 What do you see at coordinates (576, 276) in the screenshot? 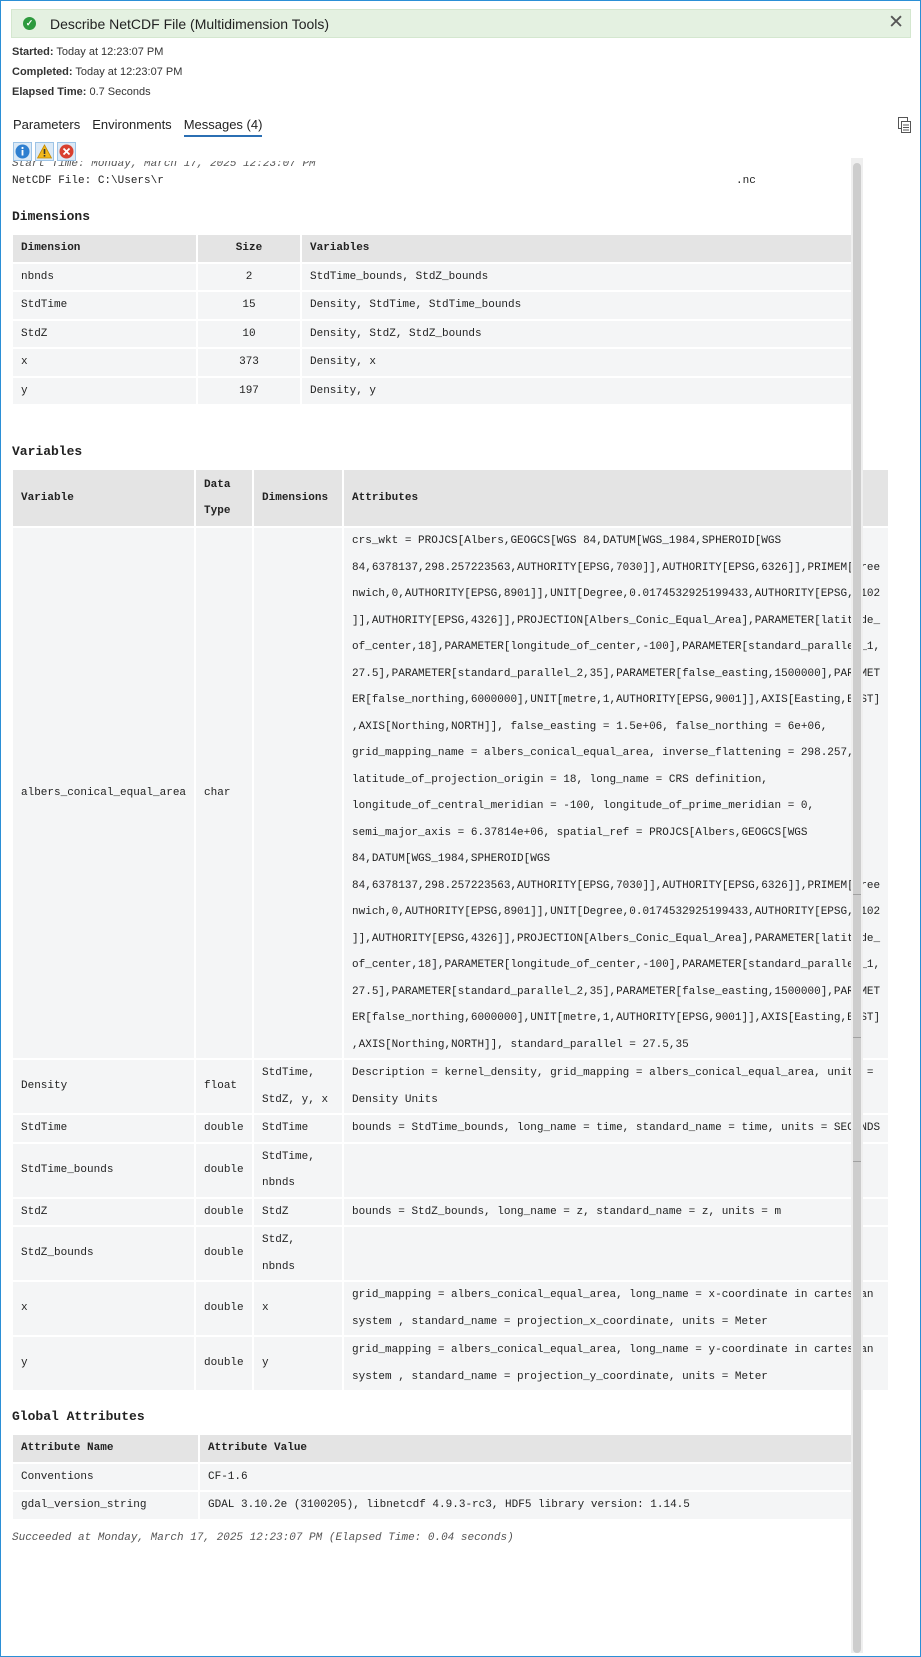
I see `variables-cell: StdTime_bounds, StdZ_bounds` at bounding box center [576, 276].